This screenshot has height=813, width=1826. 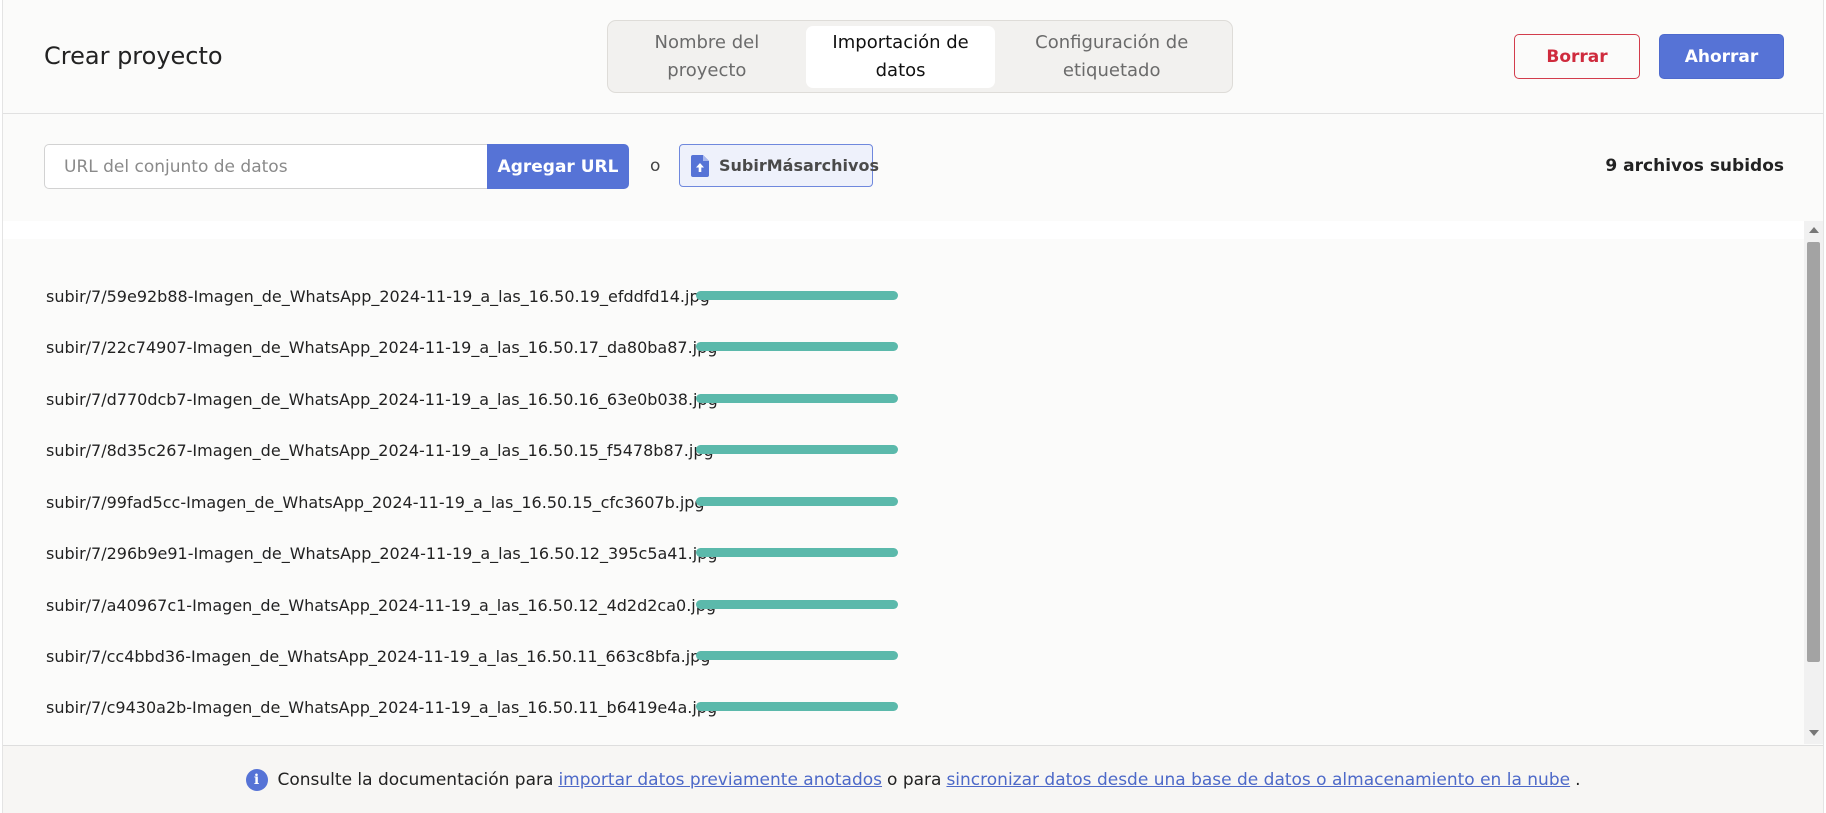 I want to click on footer-text: o para, so click(x=914, y=779).